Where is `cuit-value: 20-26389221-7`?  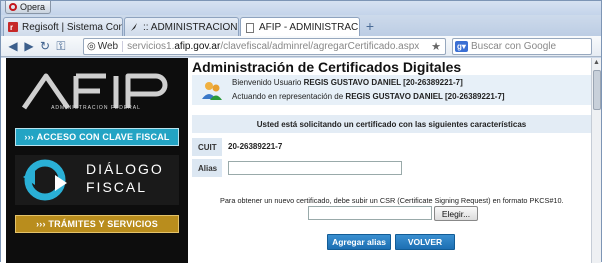
cuit-value: 20-26389221-7 is located at coordinates (255, 146).